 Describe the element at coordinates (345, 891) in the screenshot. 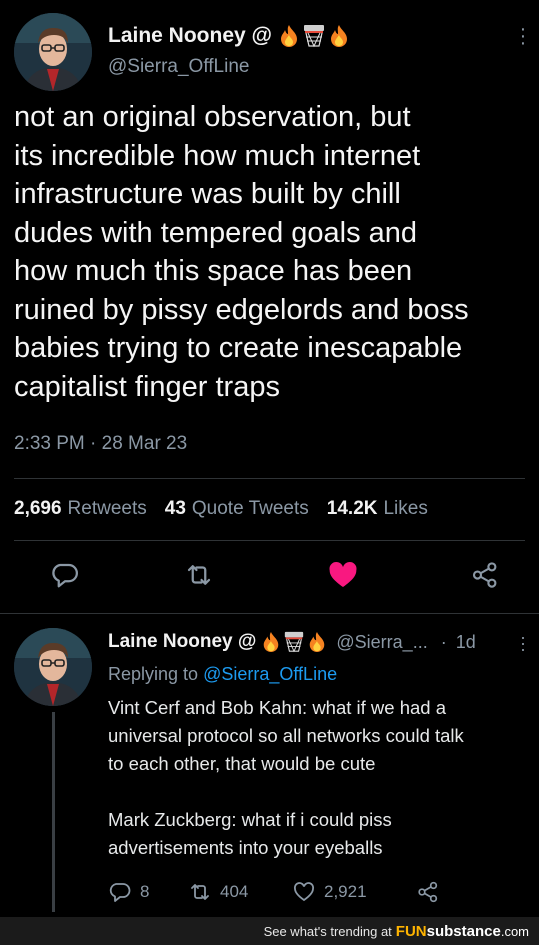

I see `like-count: 2,921` at that location.